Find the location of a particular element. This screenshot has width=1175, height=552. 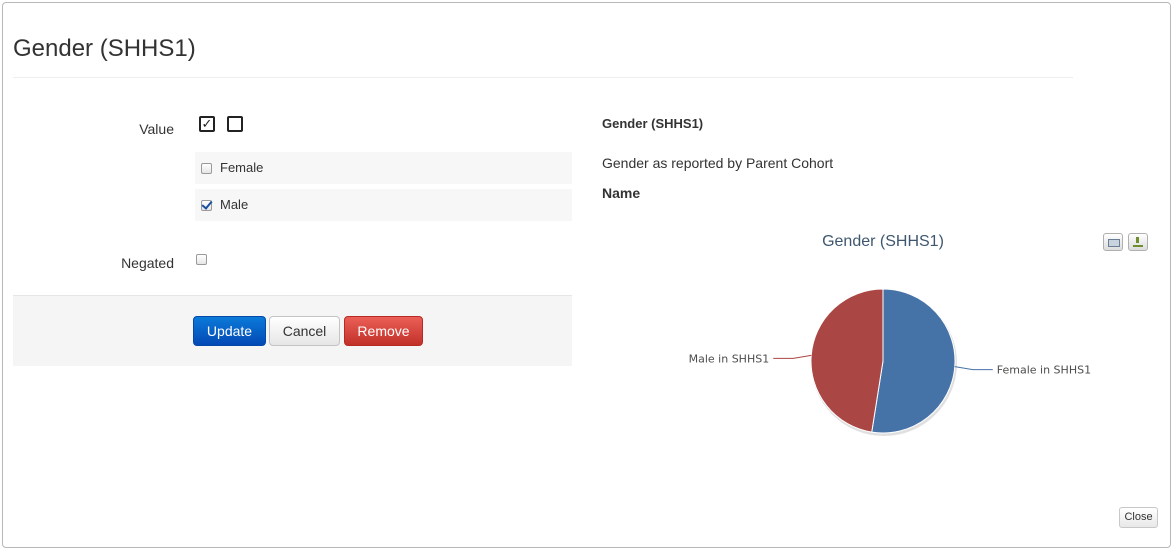

option-label-female: Female is located at coordinates (242, 167).